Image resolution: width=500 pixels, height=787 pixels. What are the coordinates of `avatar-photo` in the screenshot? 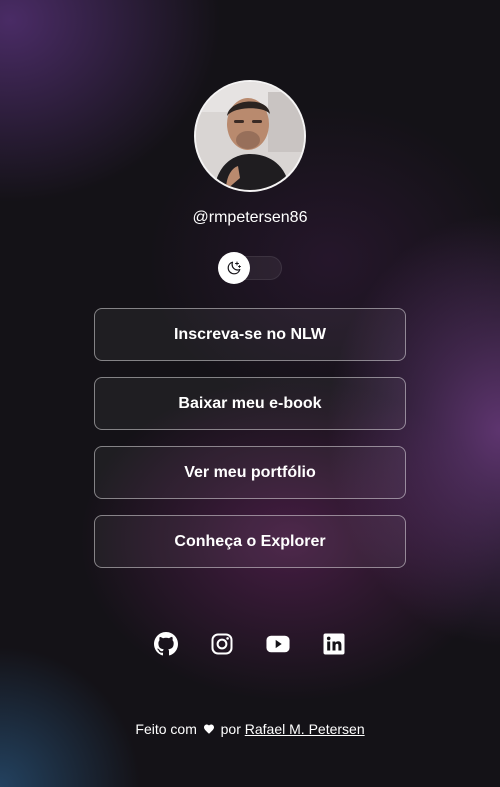 It's located at (250, 136).